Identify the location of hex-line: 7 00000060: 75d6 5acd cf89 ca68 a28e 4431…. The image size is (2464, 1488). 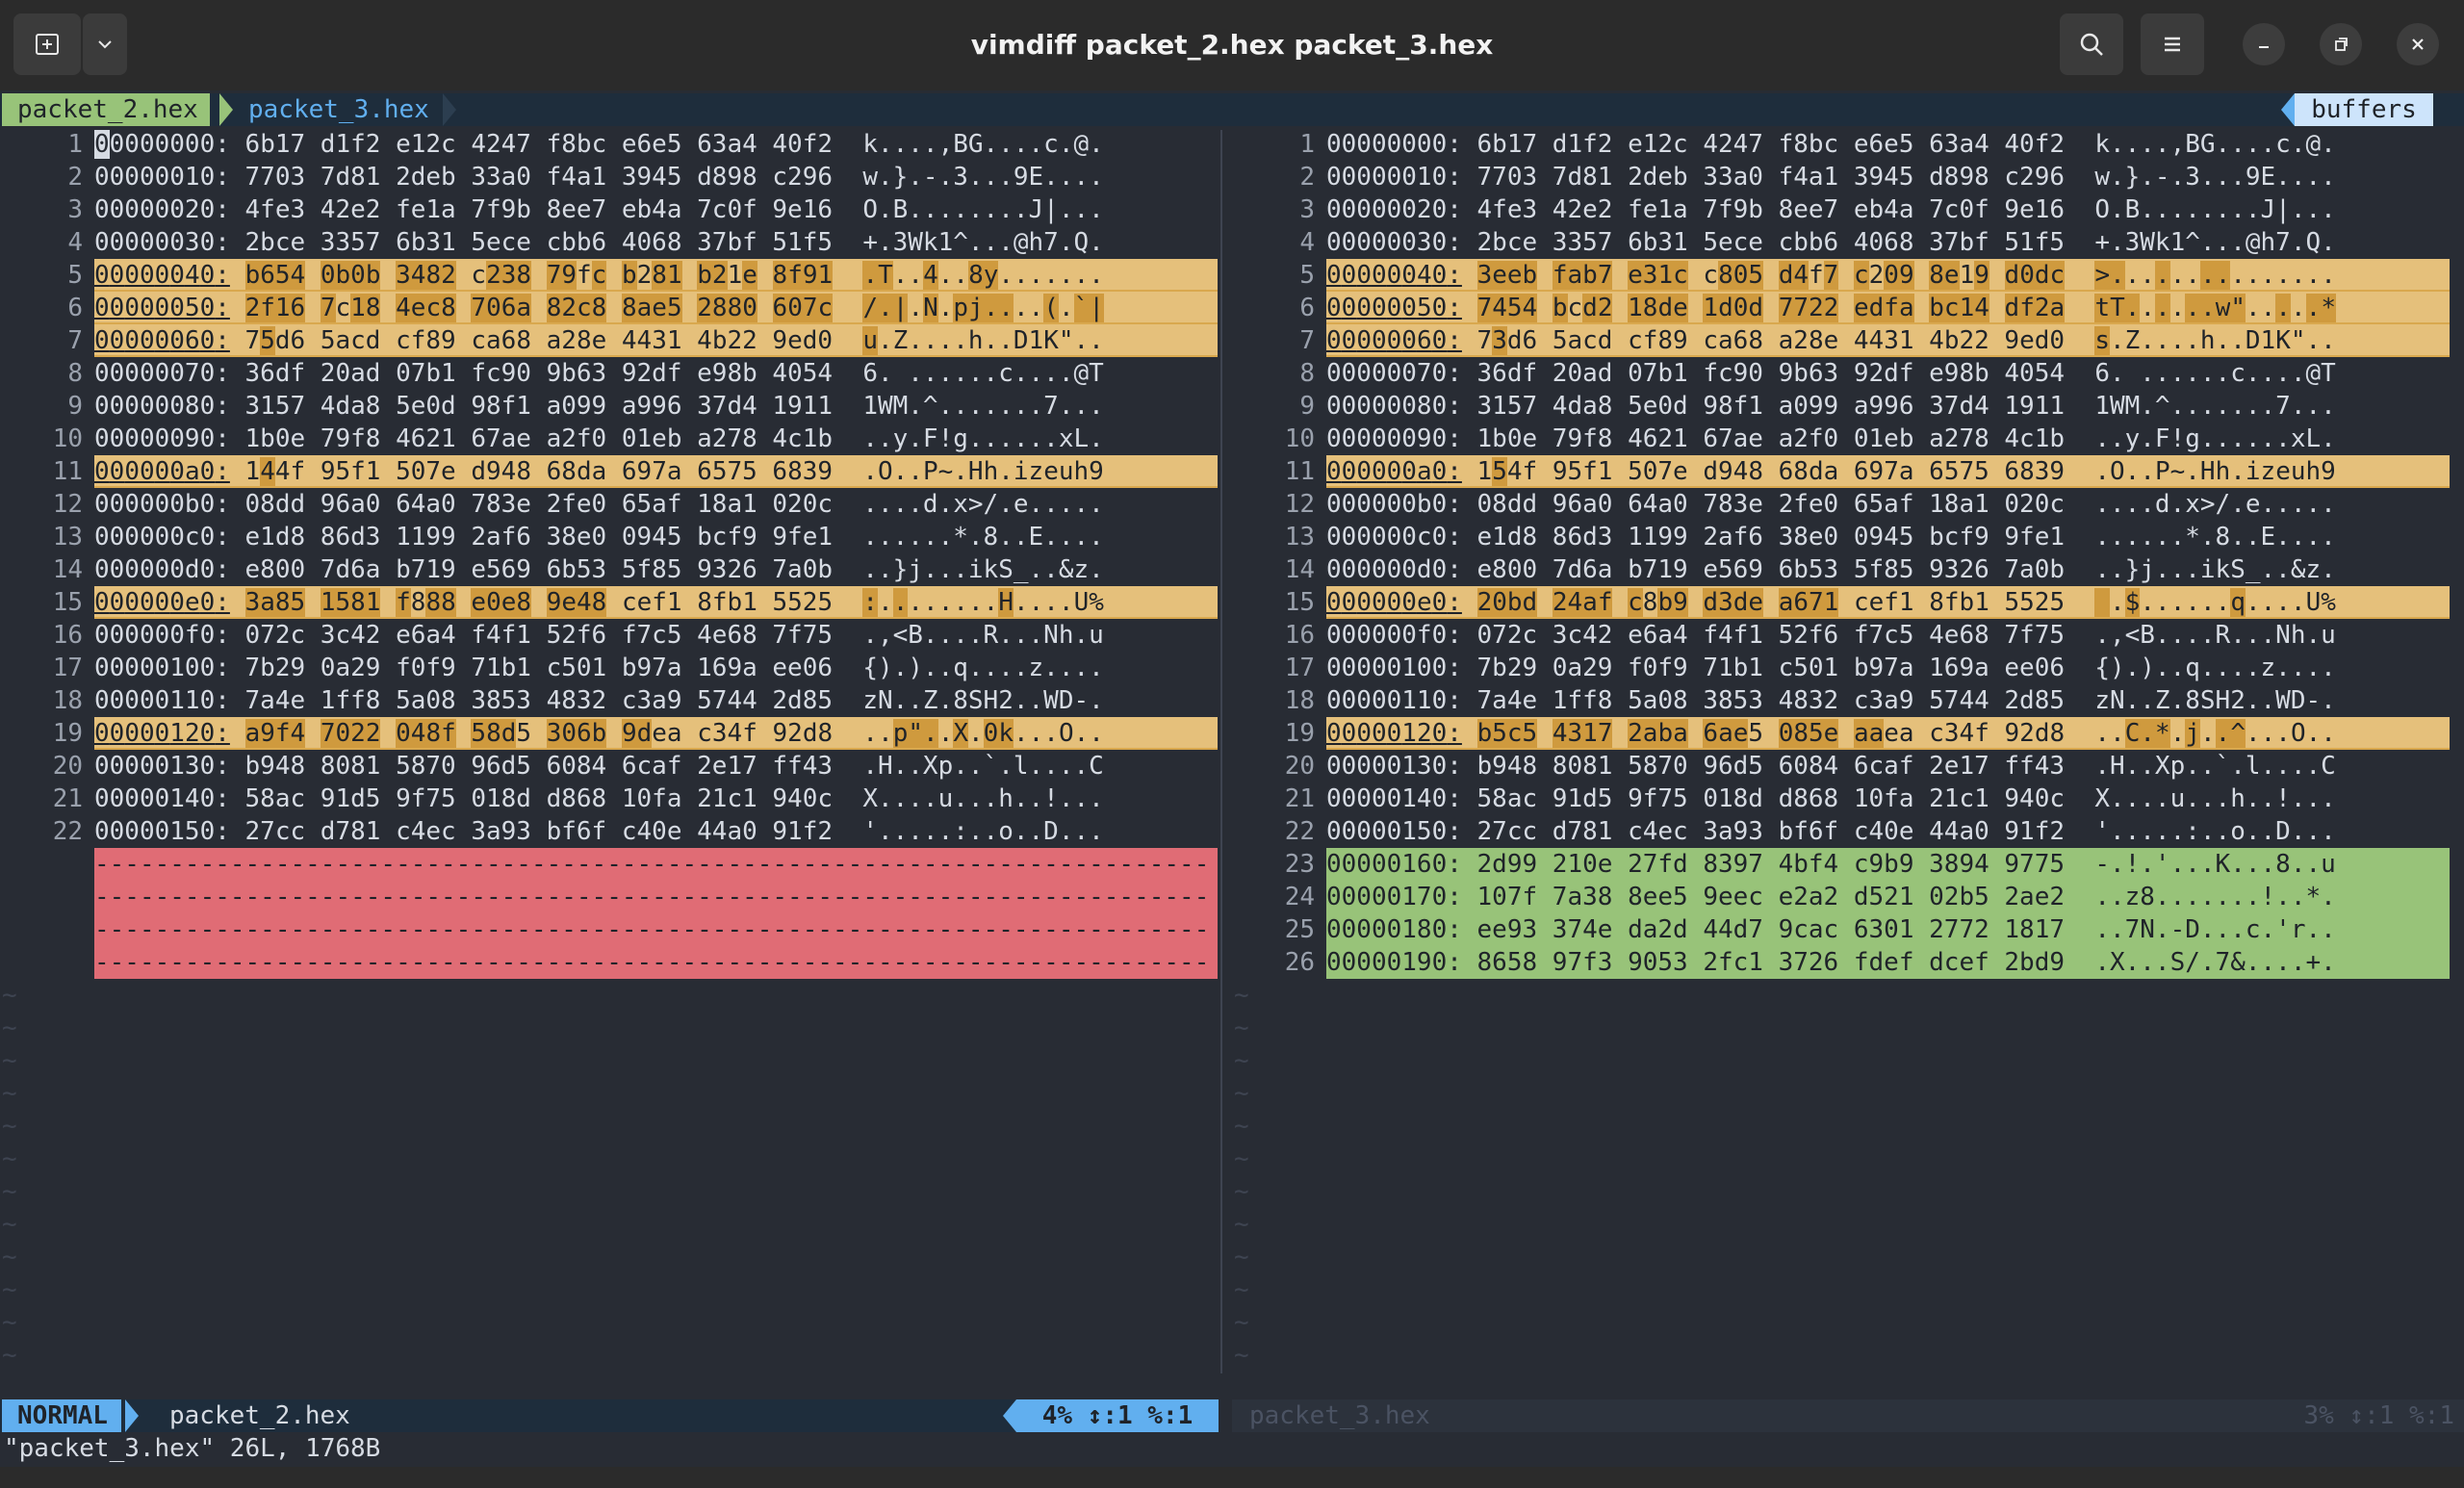
(609, 341).